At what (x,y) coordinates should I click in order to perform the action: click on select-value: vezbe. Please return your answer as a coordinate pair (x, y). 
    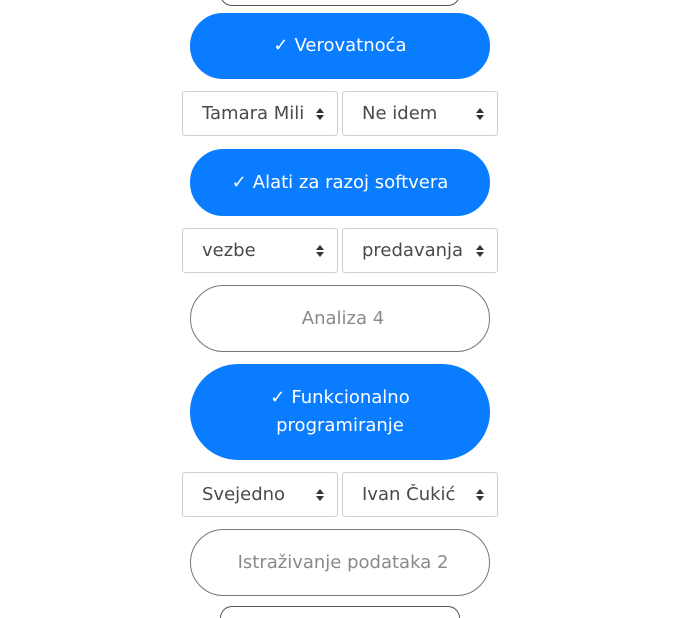
    Looking at the image, I should click on (229, 250).